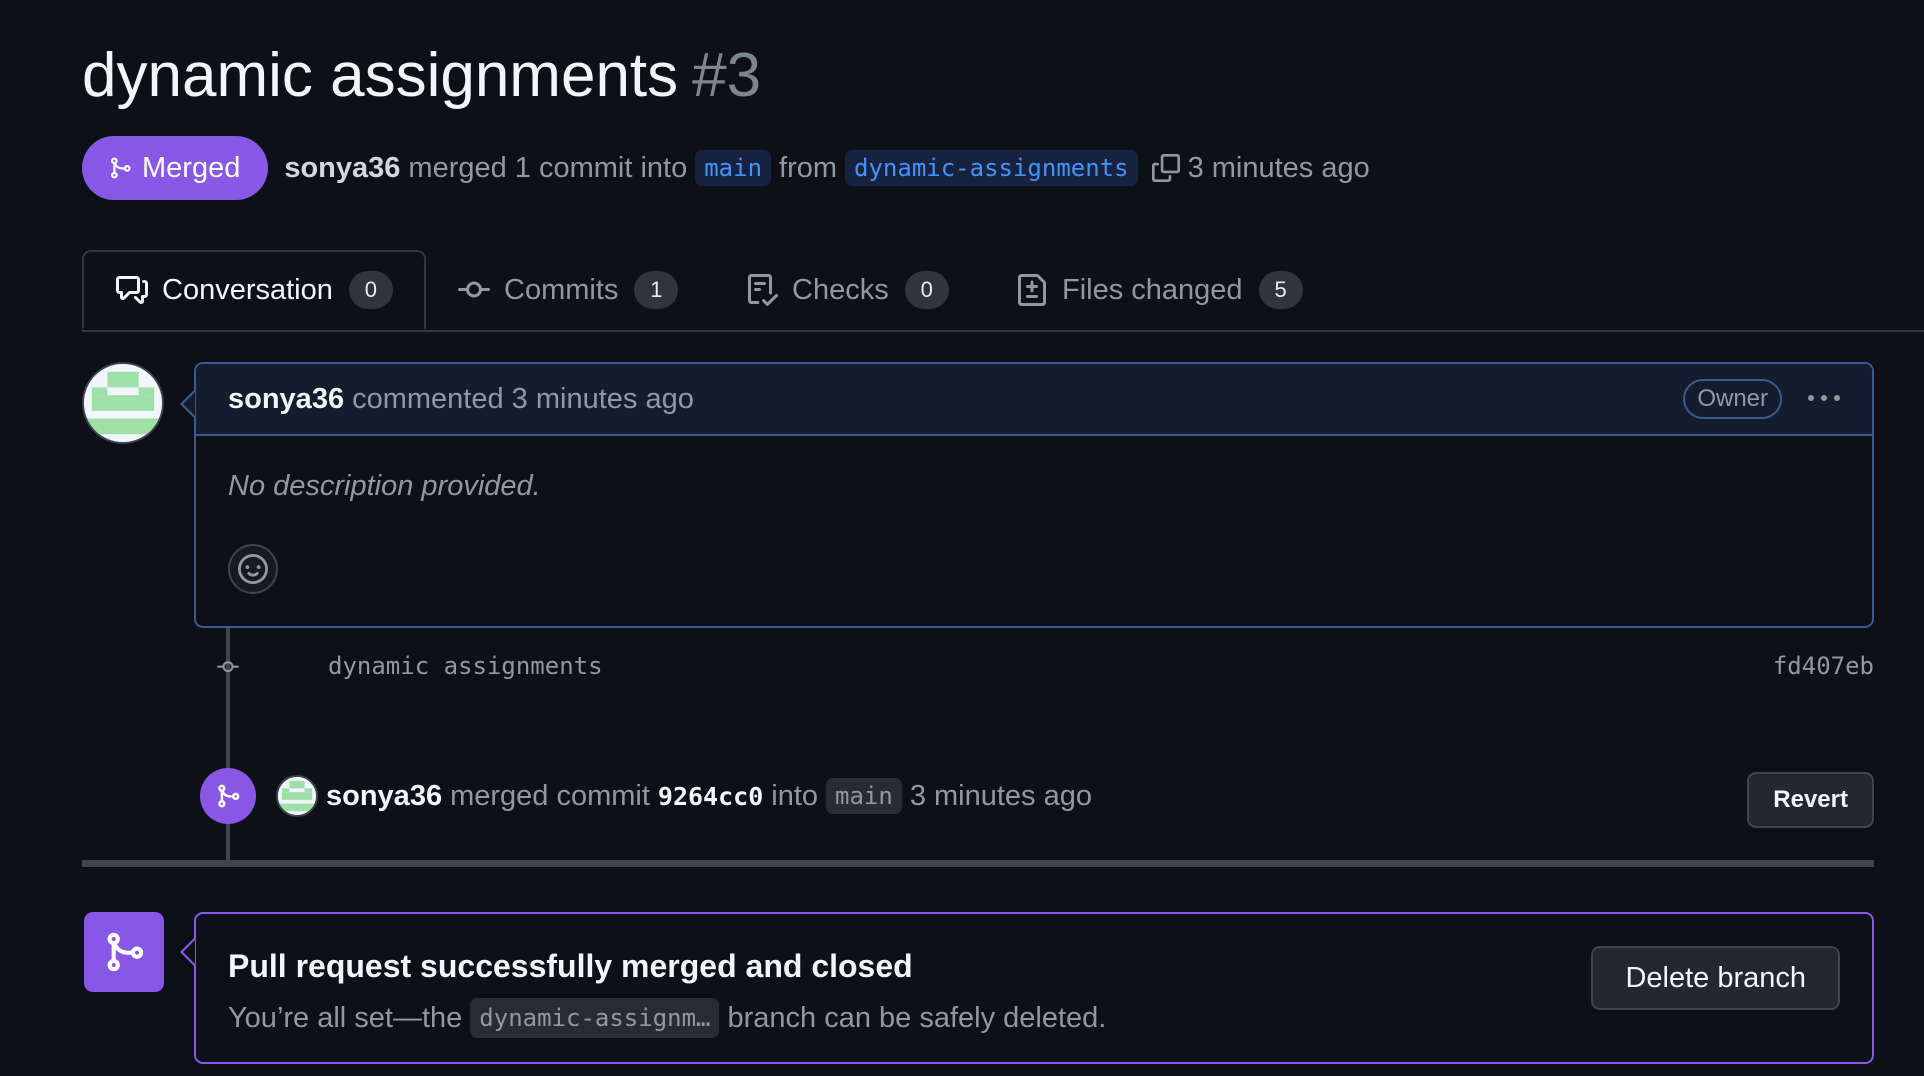 The height and width of the screenshot is (1076, 1924). Describe the element at coordinates (1278, 167) in the screenshot. I see `pr-time: 3 minutes ago` at that location.